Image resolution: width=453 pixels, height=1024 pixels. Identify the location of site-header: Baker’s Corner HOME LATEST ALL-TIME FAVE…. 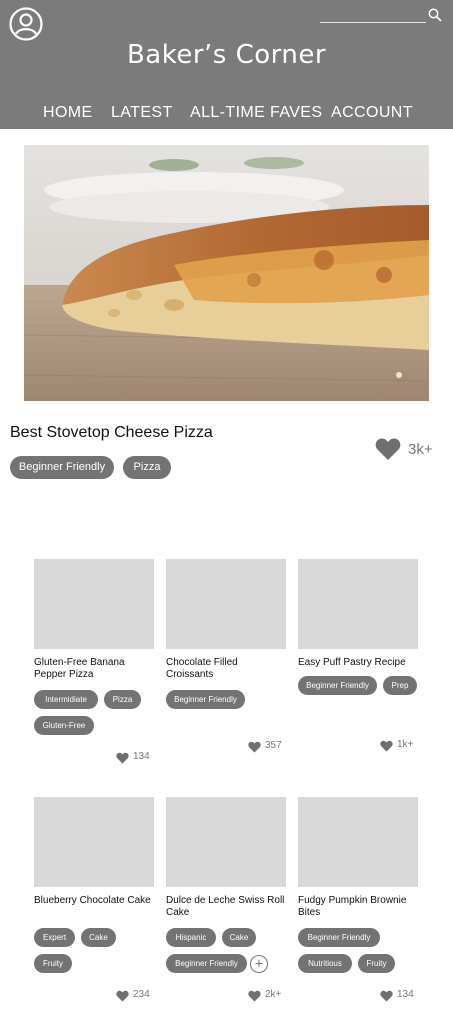
(226, 64).